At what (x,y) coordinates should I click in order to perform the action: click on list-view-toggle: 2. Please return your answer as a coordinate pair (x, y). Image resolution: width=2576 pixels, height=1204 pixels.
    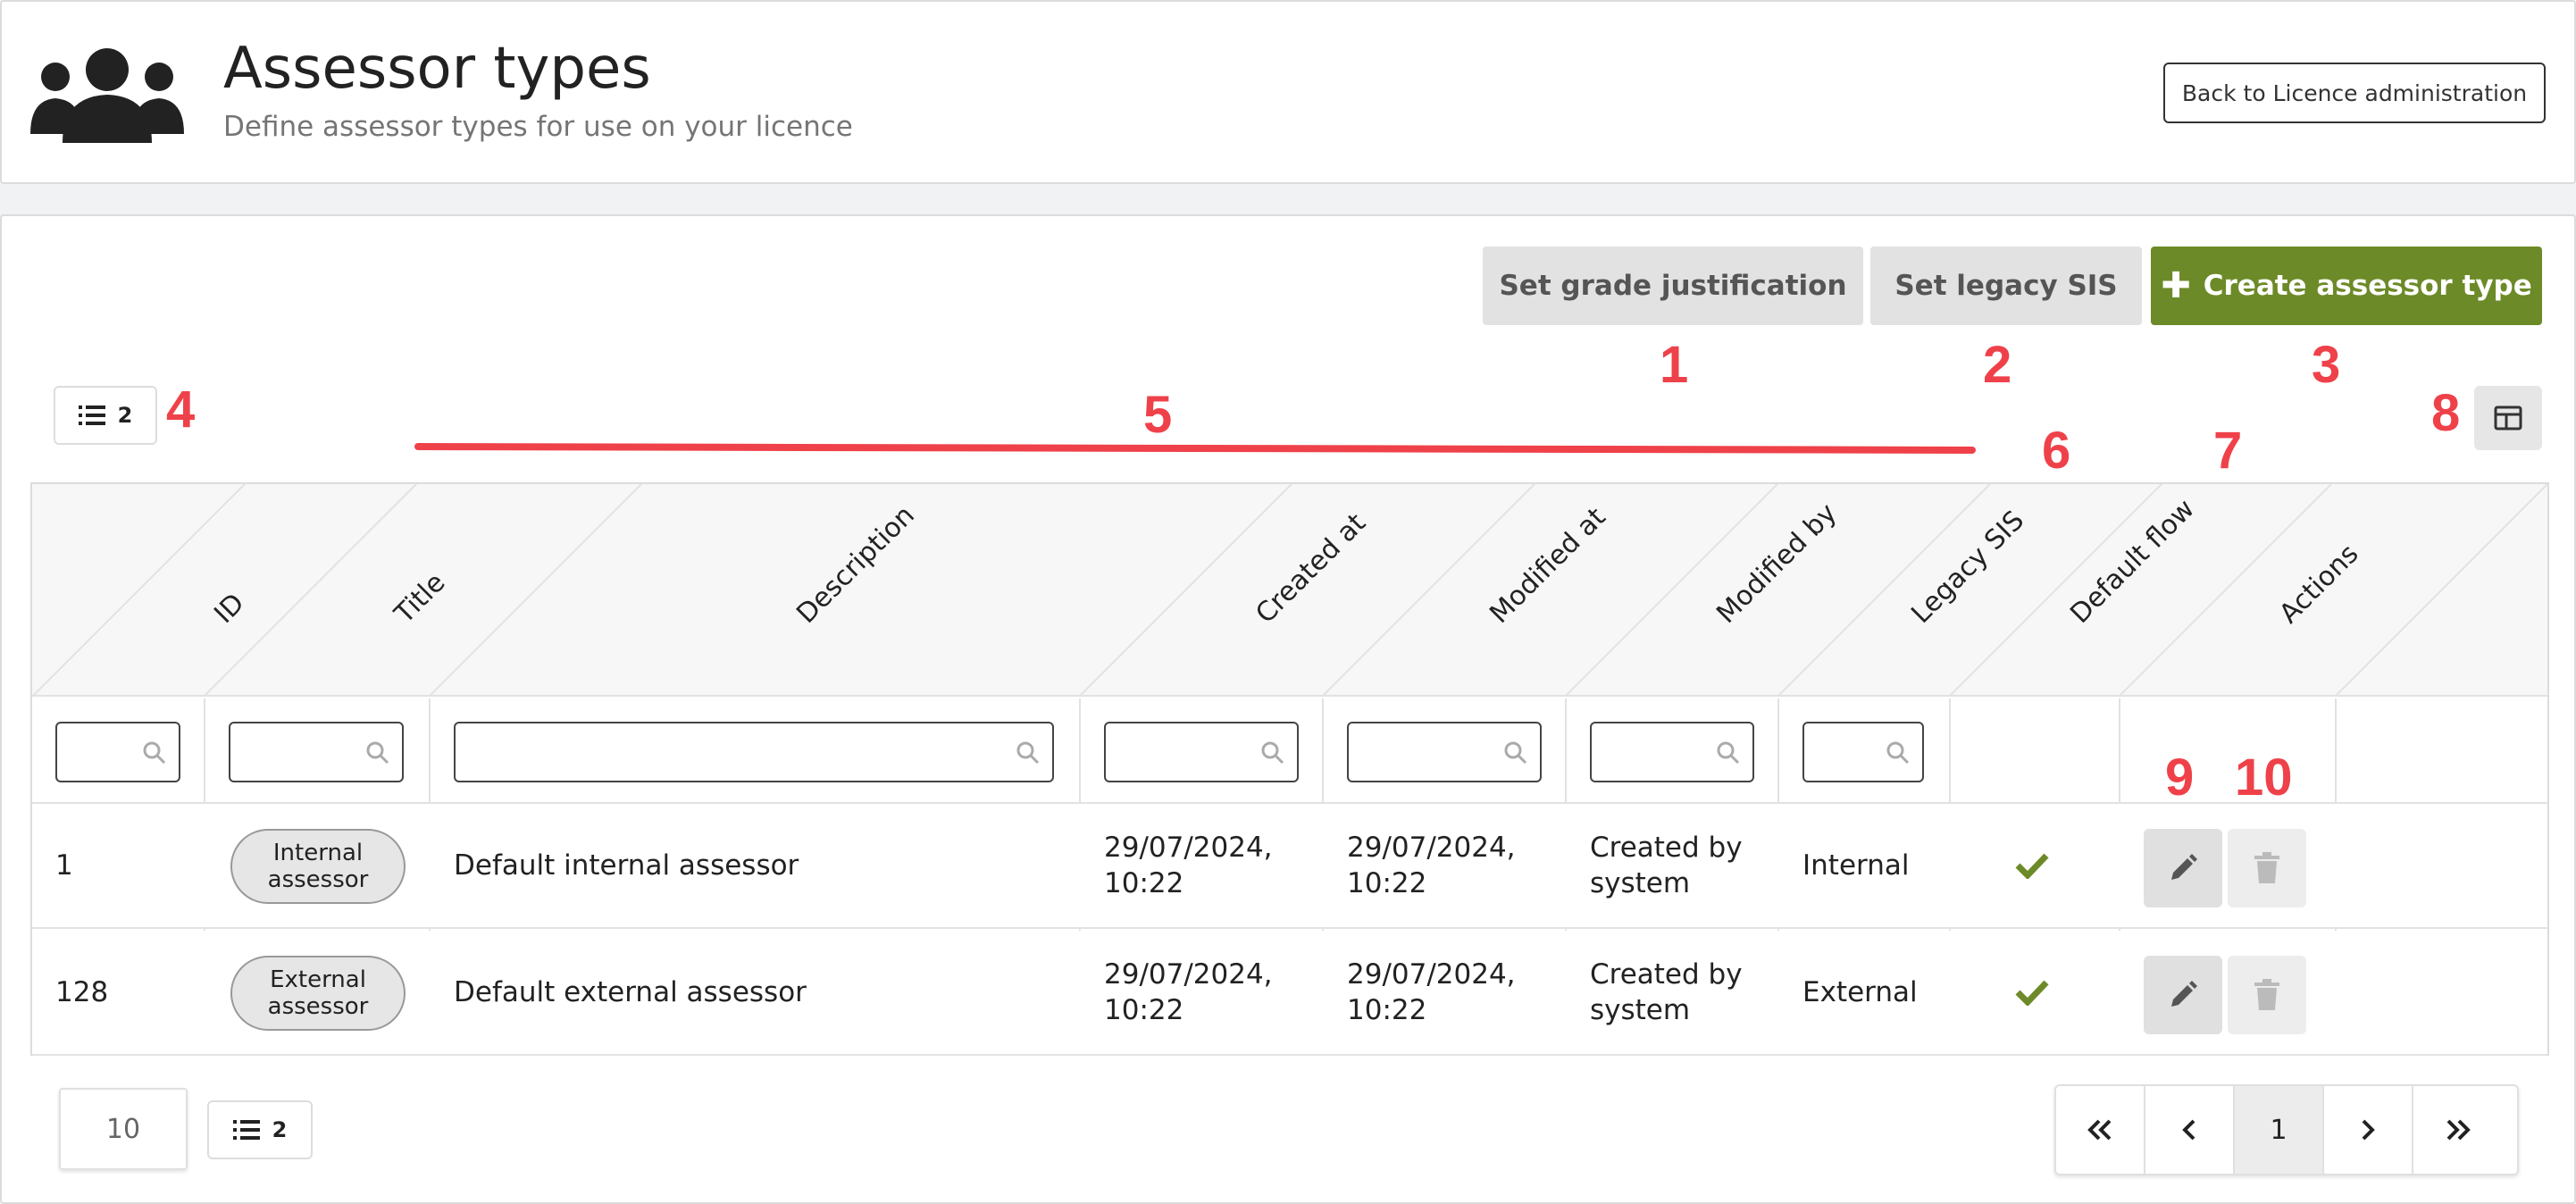
    Looking at the image, I should click on (106, 415).